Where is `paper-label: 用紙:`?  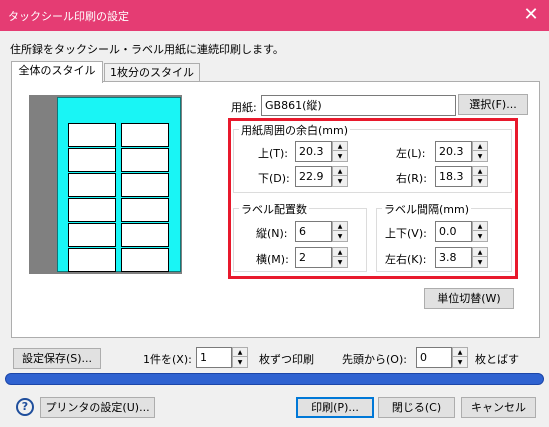
paper-label: 用紙: is located at coordinates (244, 107).